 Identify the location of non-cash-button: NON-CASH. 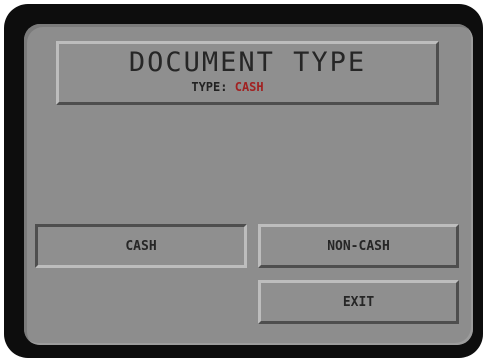
(358, 246).